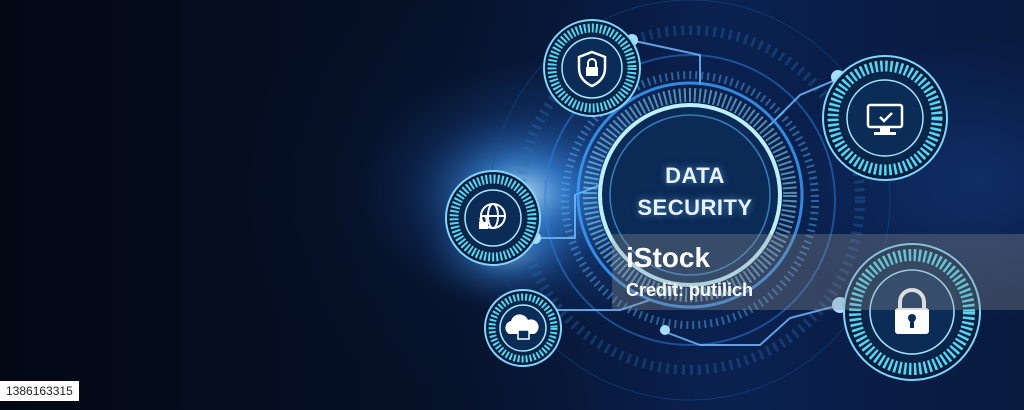 The image size is (1024, 410). I want to click on node-shield-lock, so click(592, 68).